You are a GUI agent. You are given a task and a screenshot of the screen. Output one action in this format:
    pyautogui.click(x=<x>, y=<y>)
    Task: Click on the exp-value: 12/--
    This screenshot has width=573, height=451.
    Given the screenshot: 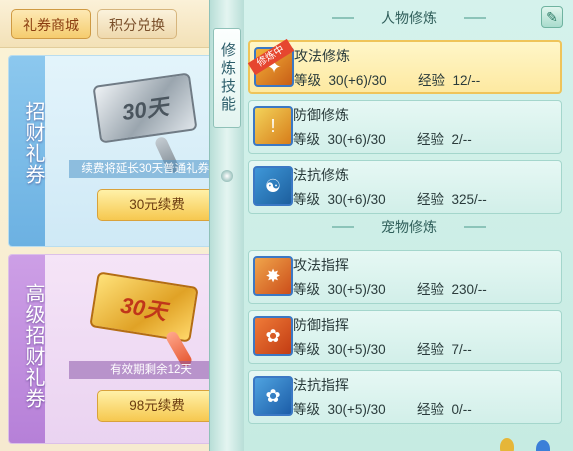 What is the action you would take?
    pyautogui.click(x=466, y=80)
    